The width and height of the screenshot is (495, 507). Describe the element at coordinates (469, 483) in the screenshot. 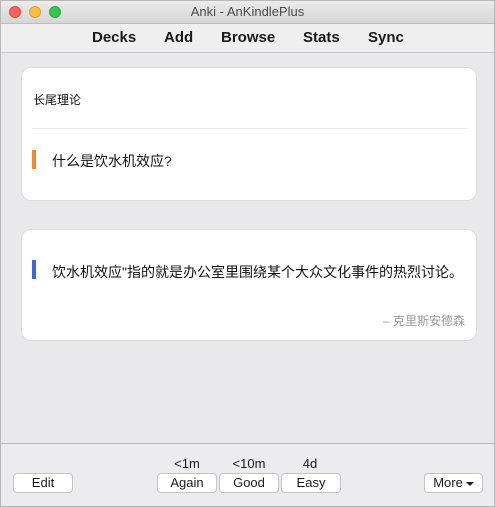

I see `chevron-down-icon` at that location.